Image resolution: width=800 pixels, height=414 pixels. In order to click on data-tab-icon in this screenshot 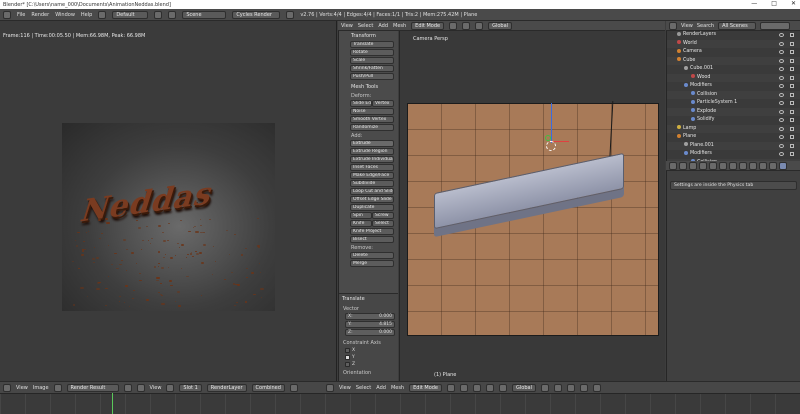, I will do `click(753, 165)`.